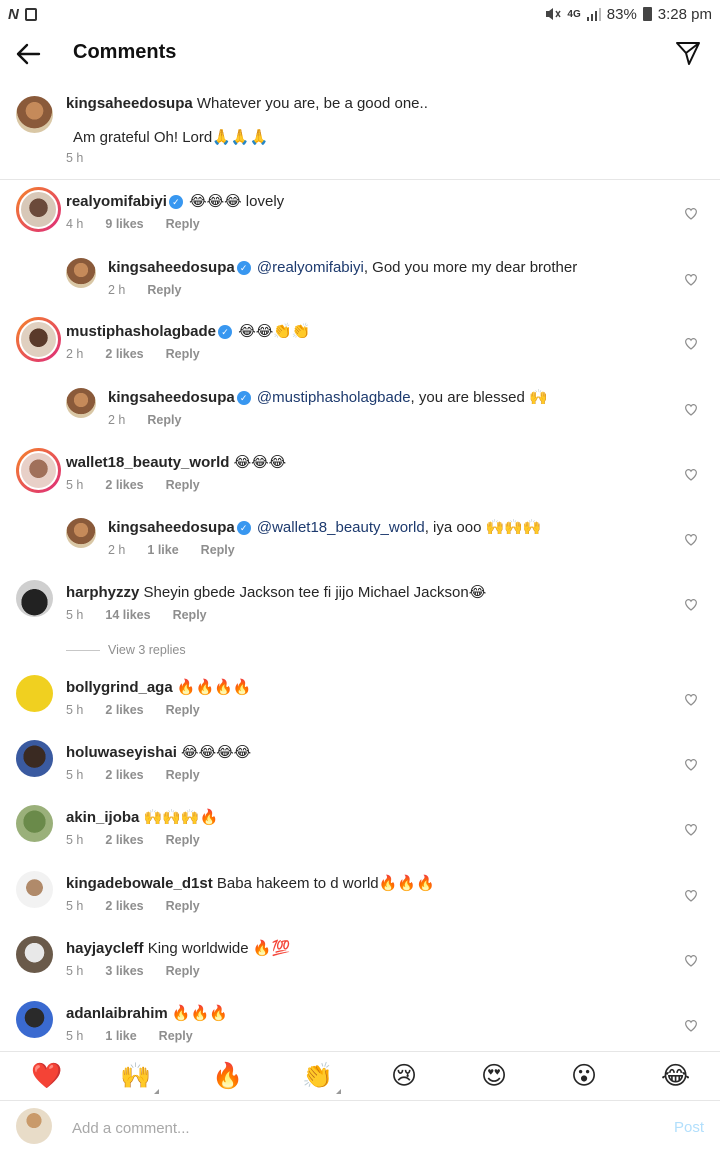 This screenshot has width=720, height=1152. What do you see at coordinates (141, 331) in the screenshot?
I see `comment-username: mustiphasholagbade` at bounding box center [141, 331].